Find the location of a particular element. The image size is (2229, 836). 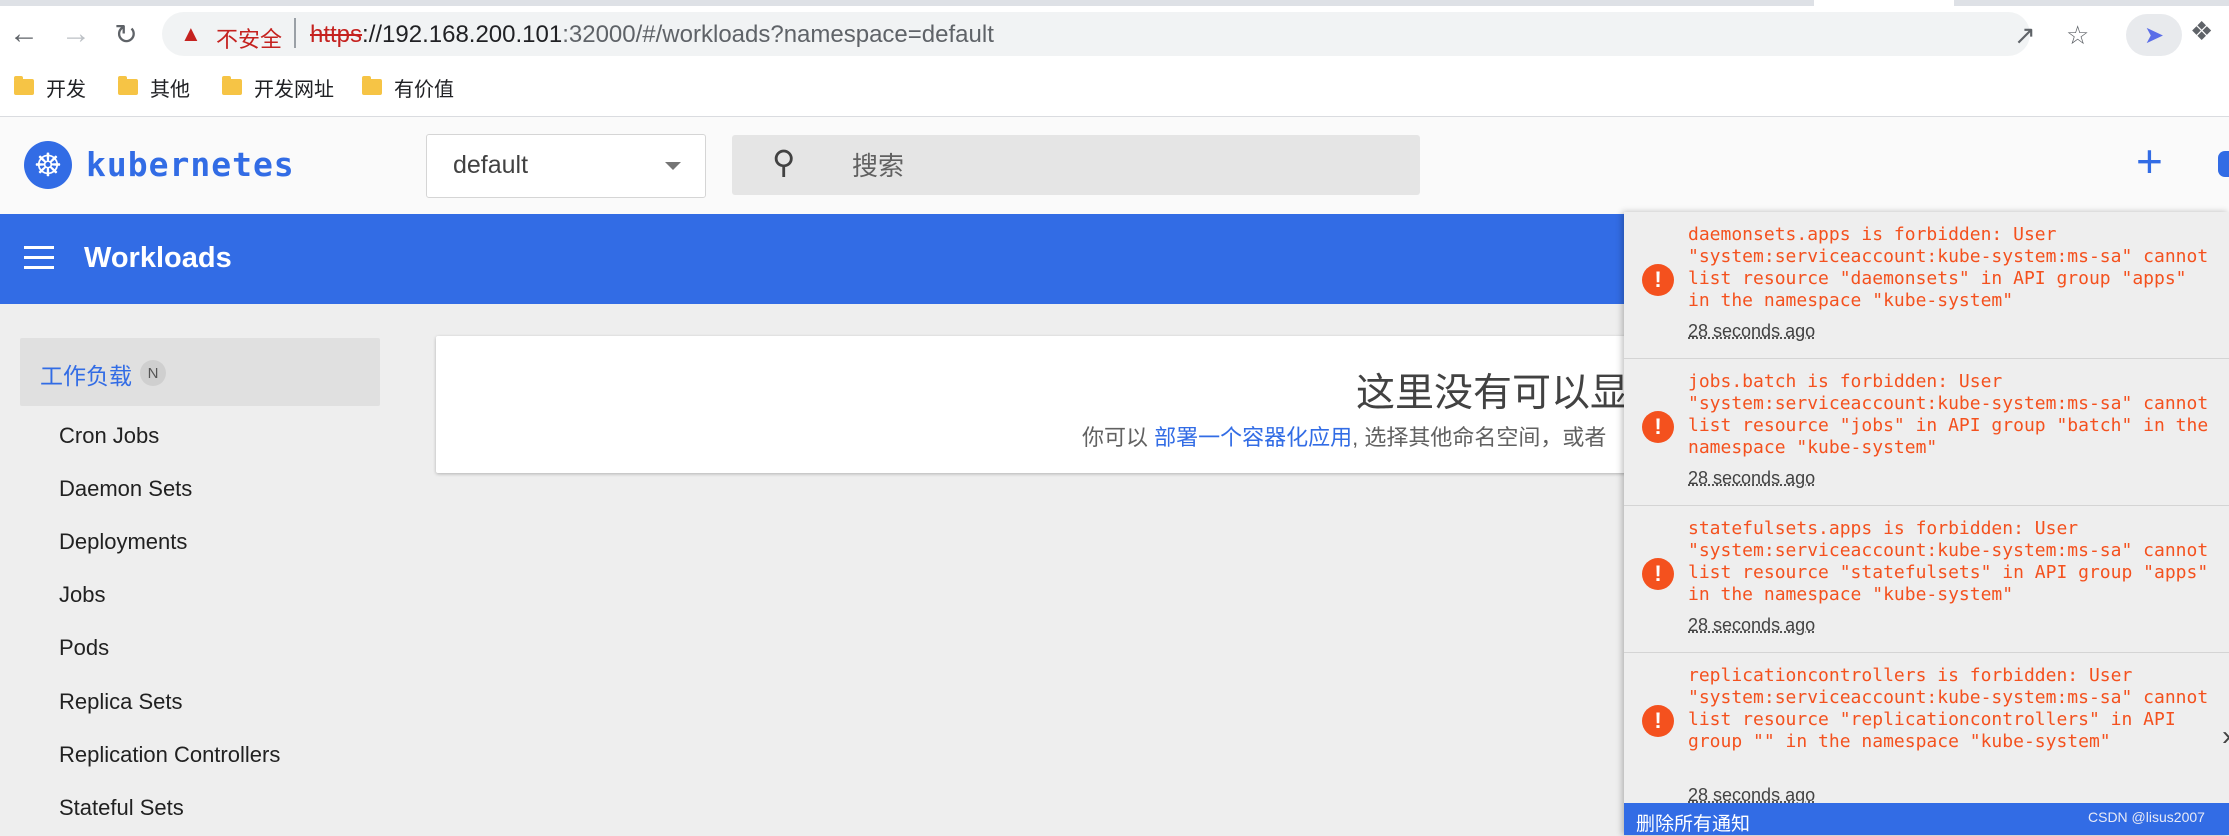

url-scheme: https is located at coordinates (336, 34).